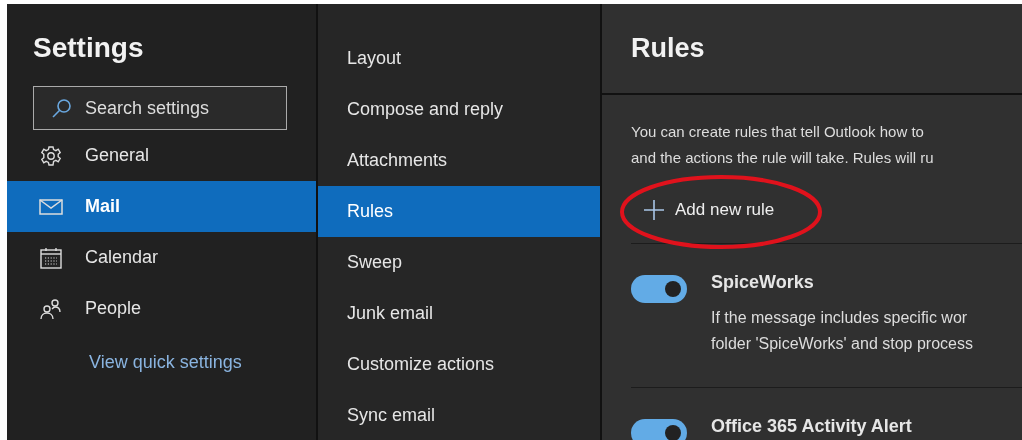 The image size is (1022, 440). What do you see at coordinates (703, 196) in the screenshot?
I see `add-new-rule-button: Add new rule` at bounding box center [703, 196].